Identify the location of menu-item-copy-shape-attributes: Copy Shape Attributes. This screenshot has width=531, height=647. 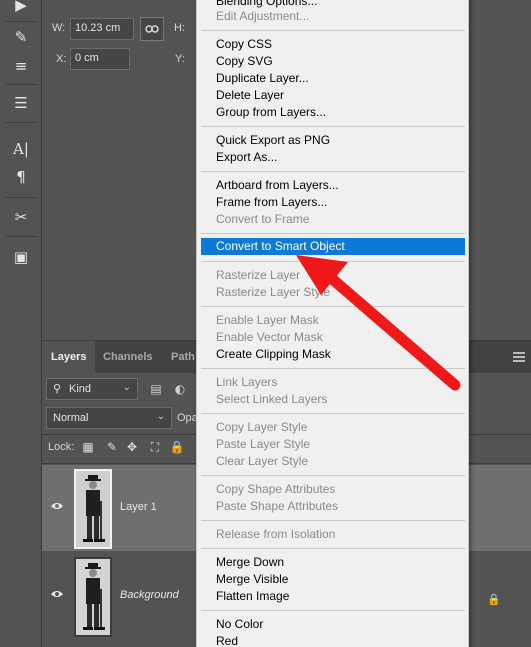
(332, 489).